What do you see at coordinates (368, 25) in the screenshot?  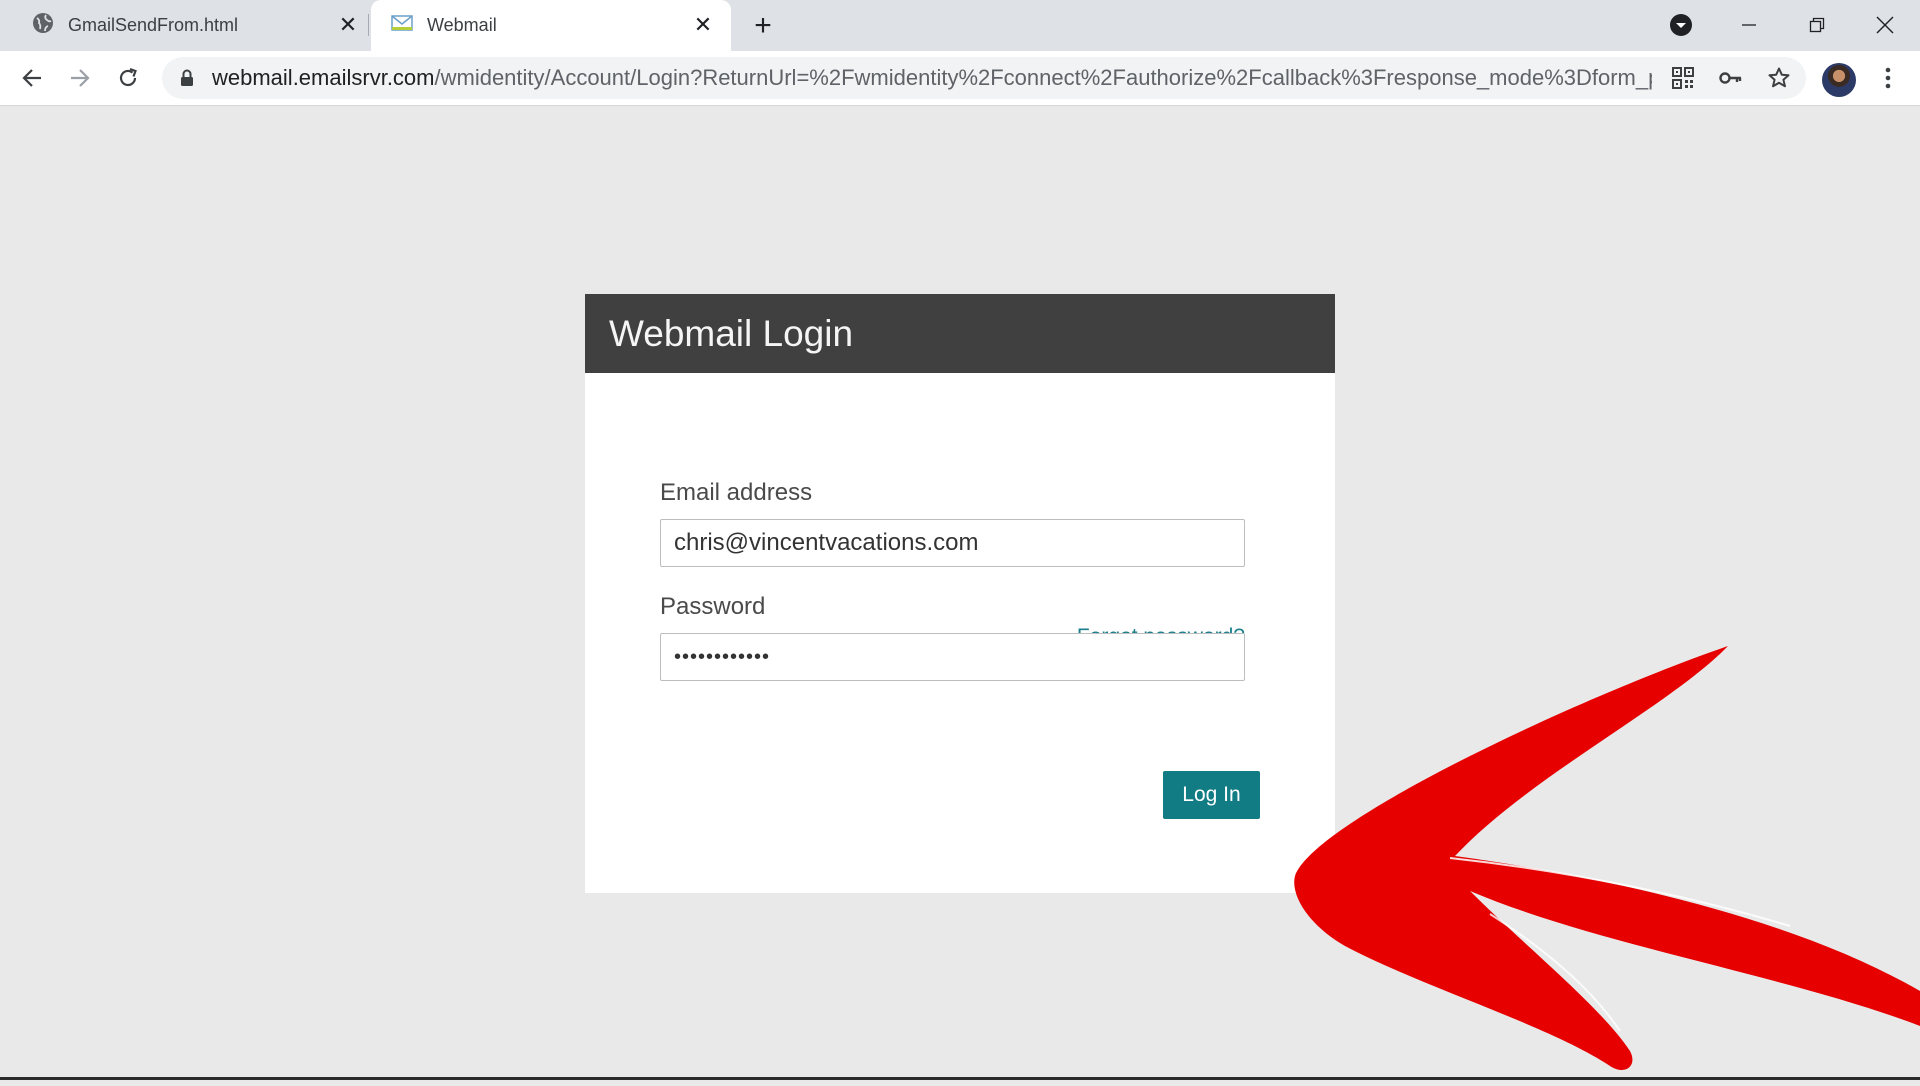 I see `tab-divider` at bounding box center [368, 25].